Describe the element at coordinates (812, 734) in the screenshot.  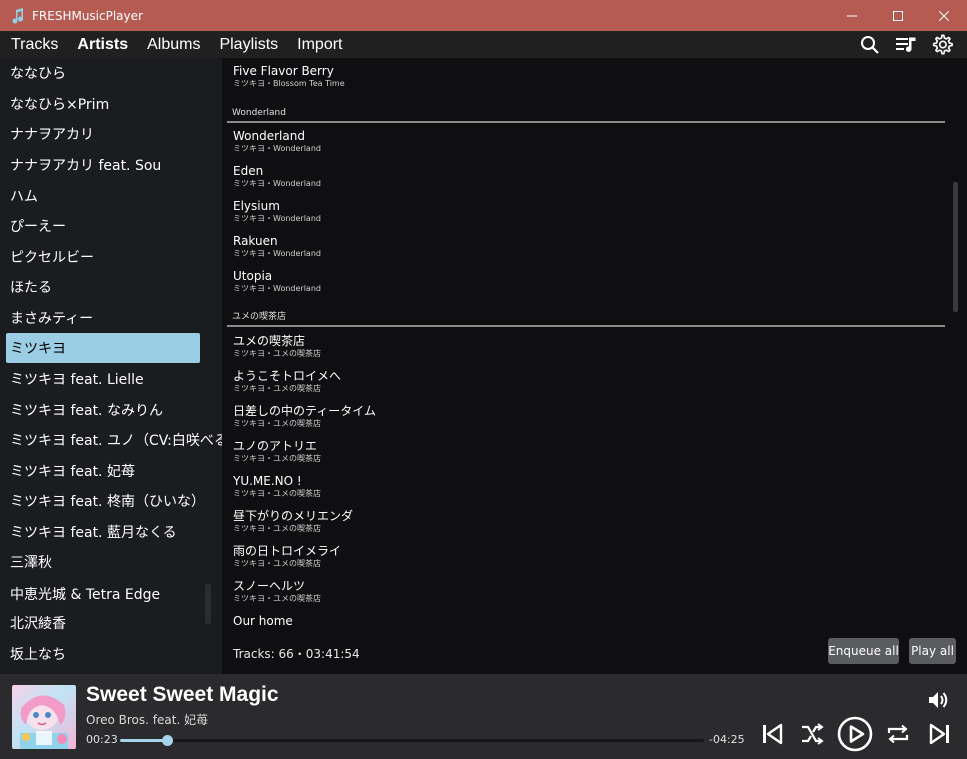
I see `shuffle-icon` at that location.